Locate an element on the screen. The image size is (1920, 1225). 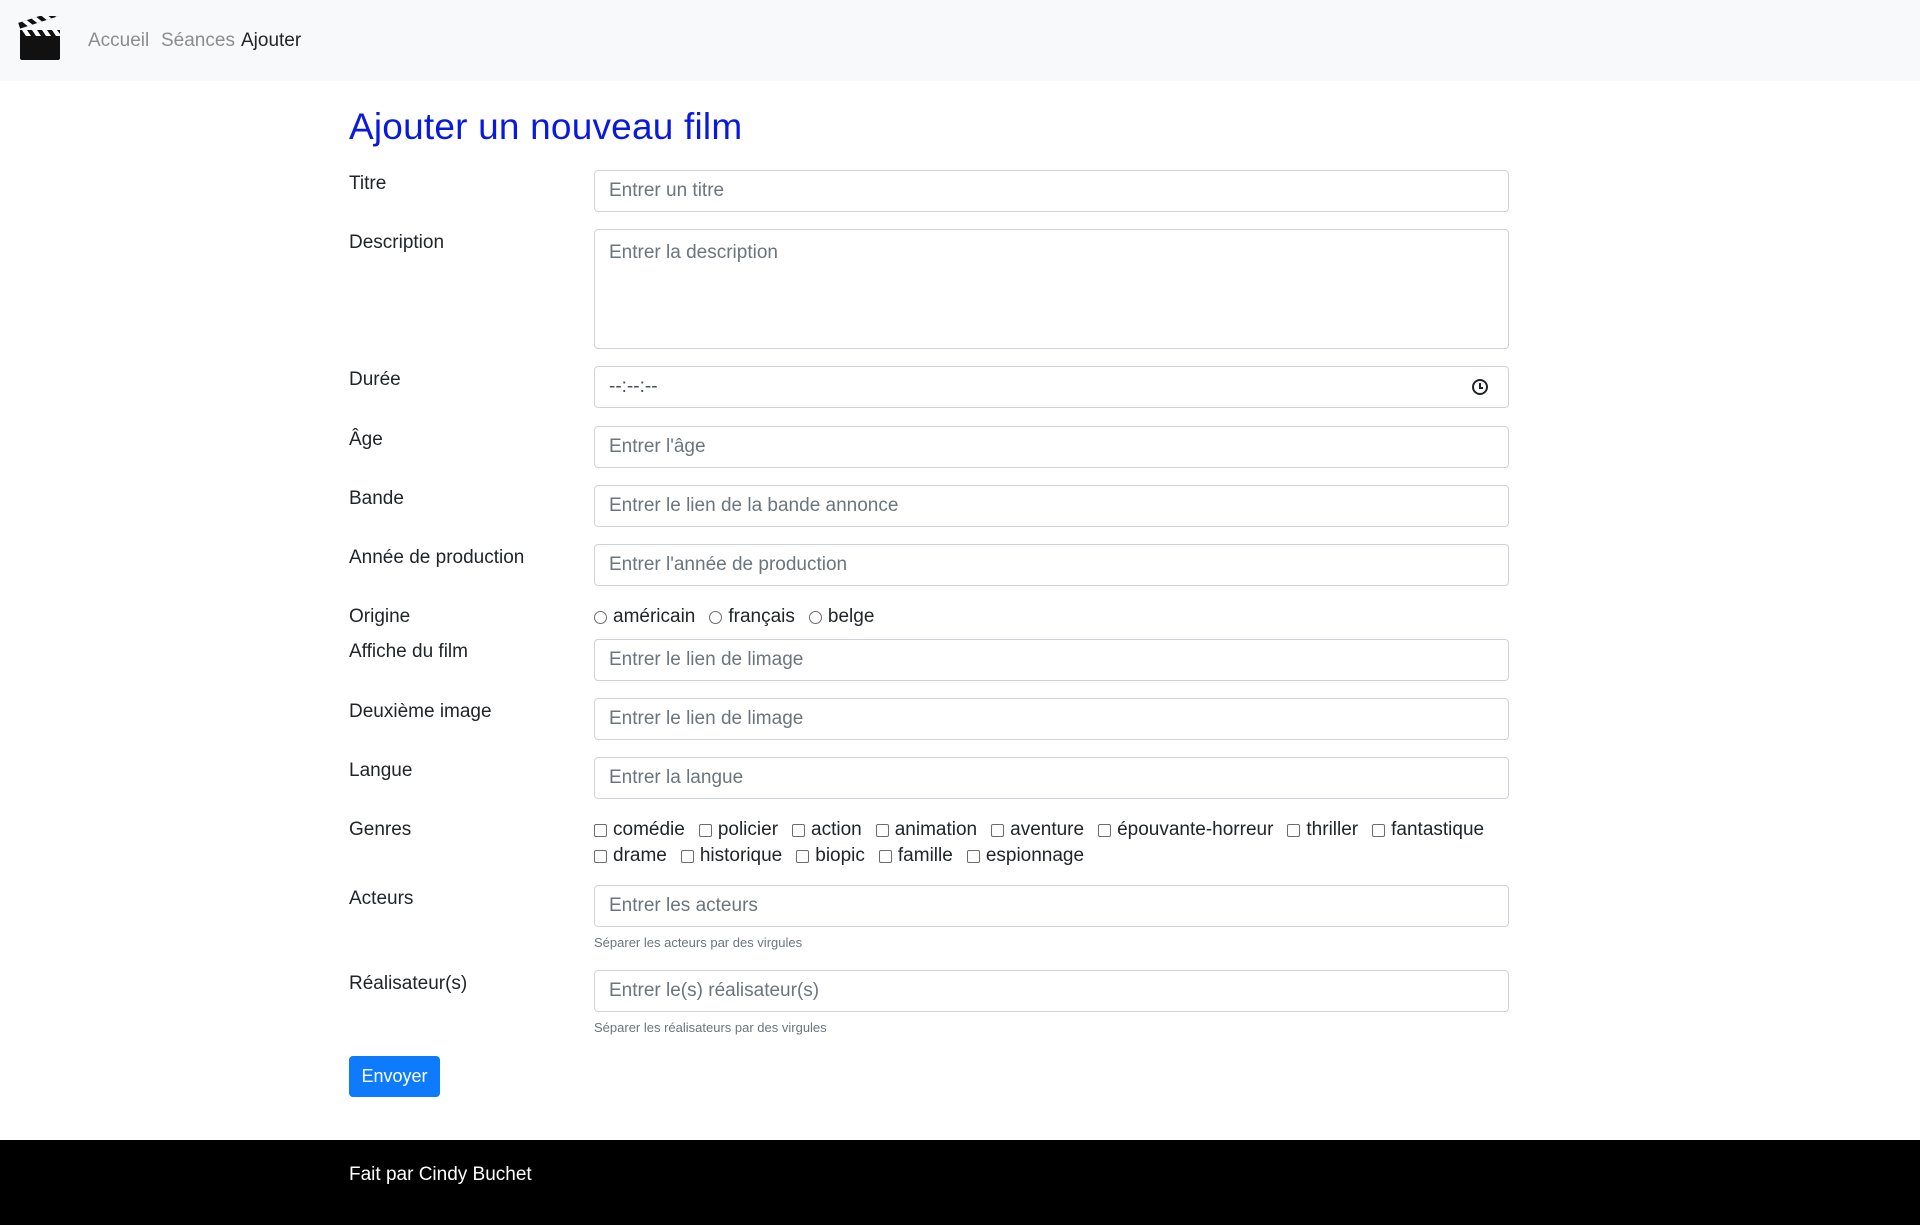
origine-option: français is located at coordinates (752, 617).